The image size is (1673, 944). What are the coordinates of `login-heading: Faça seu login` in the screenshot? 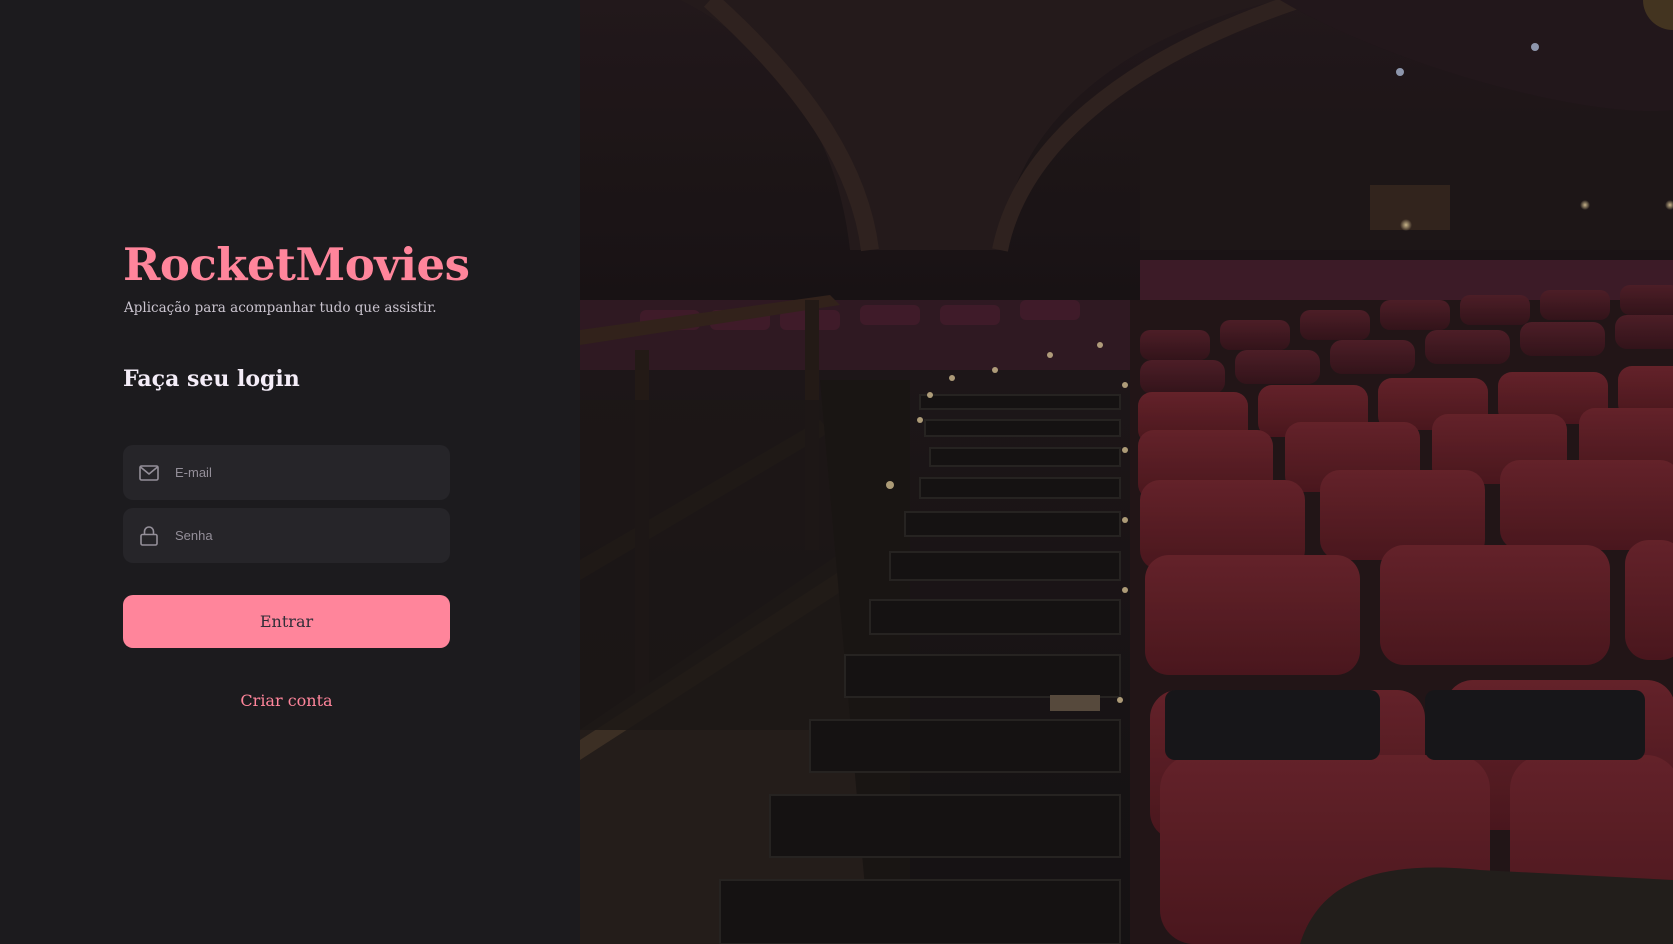 It's located at (211, 379).